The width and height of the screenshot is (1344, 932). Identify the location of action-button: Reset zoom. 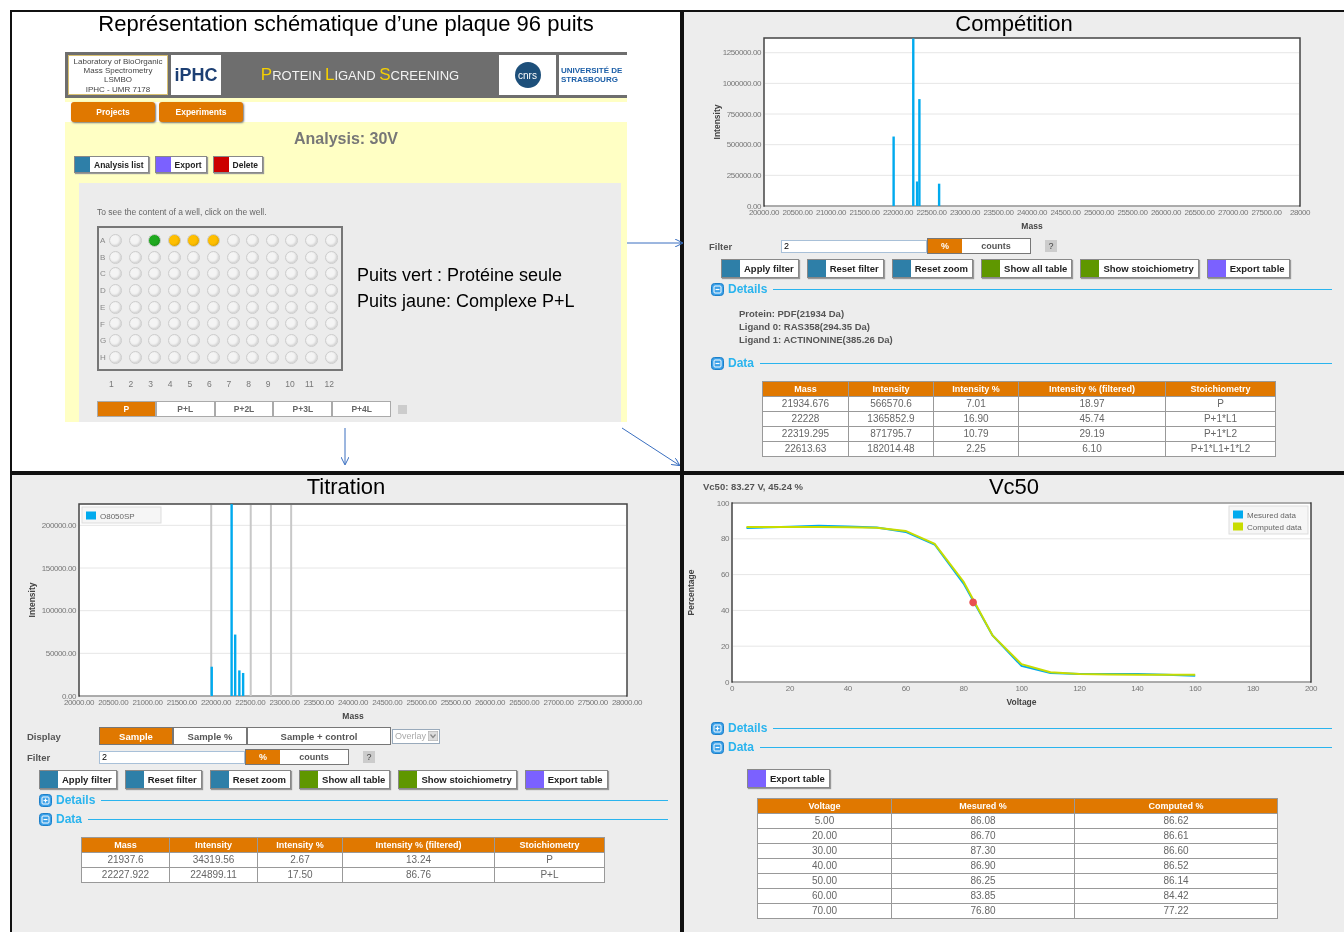
(932, 268).